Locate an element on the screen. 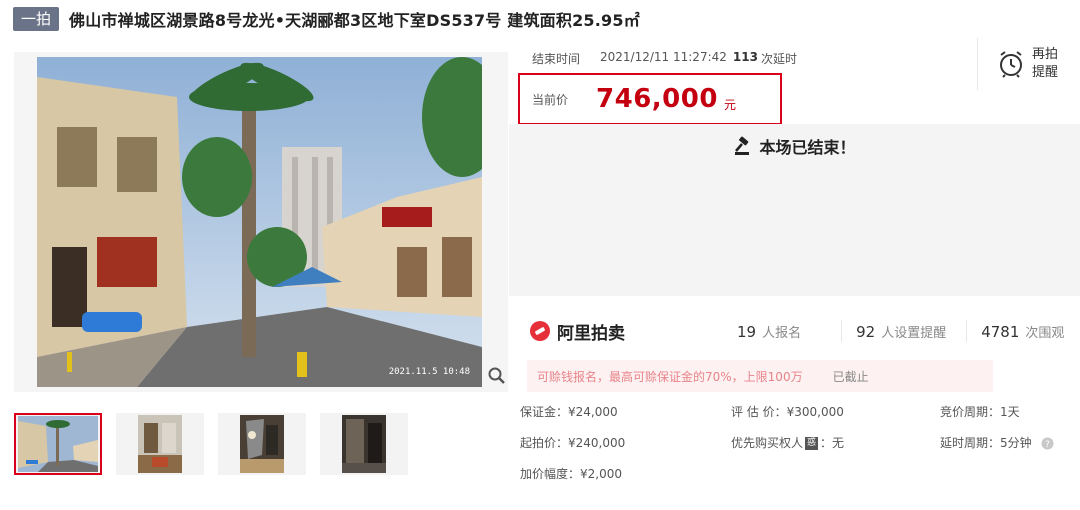  auction-ended-text: 本场已结束！ is located at coordinates (807, 147).